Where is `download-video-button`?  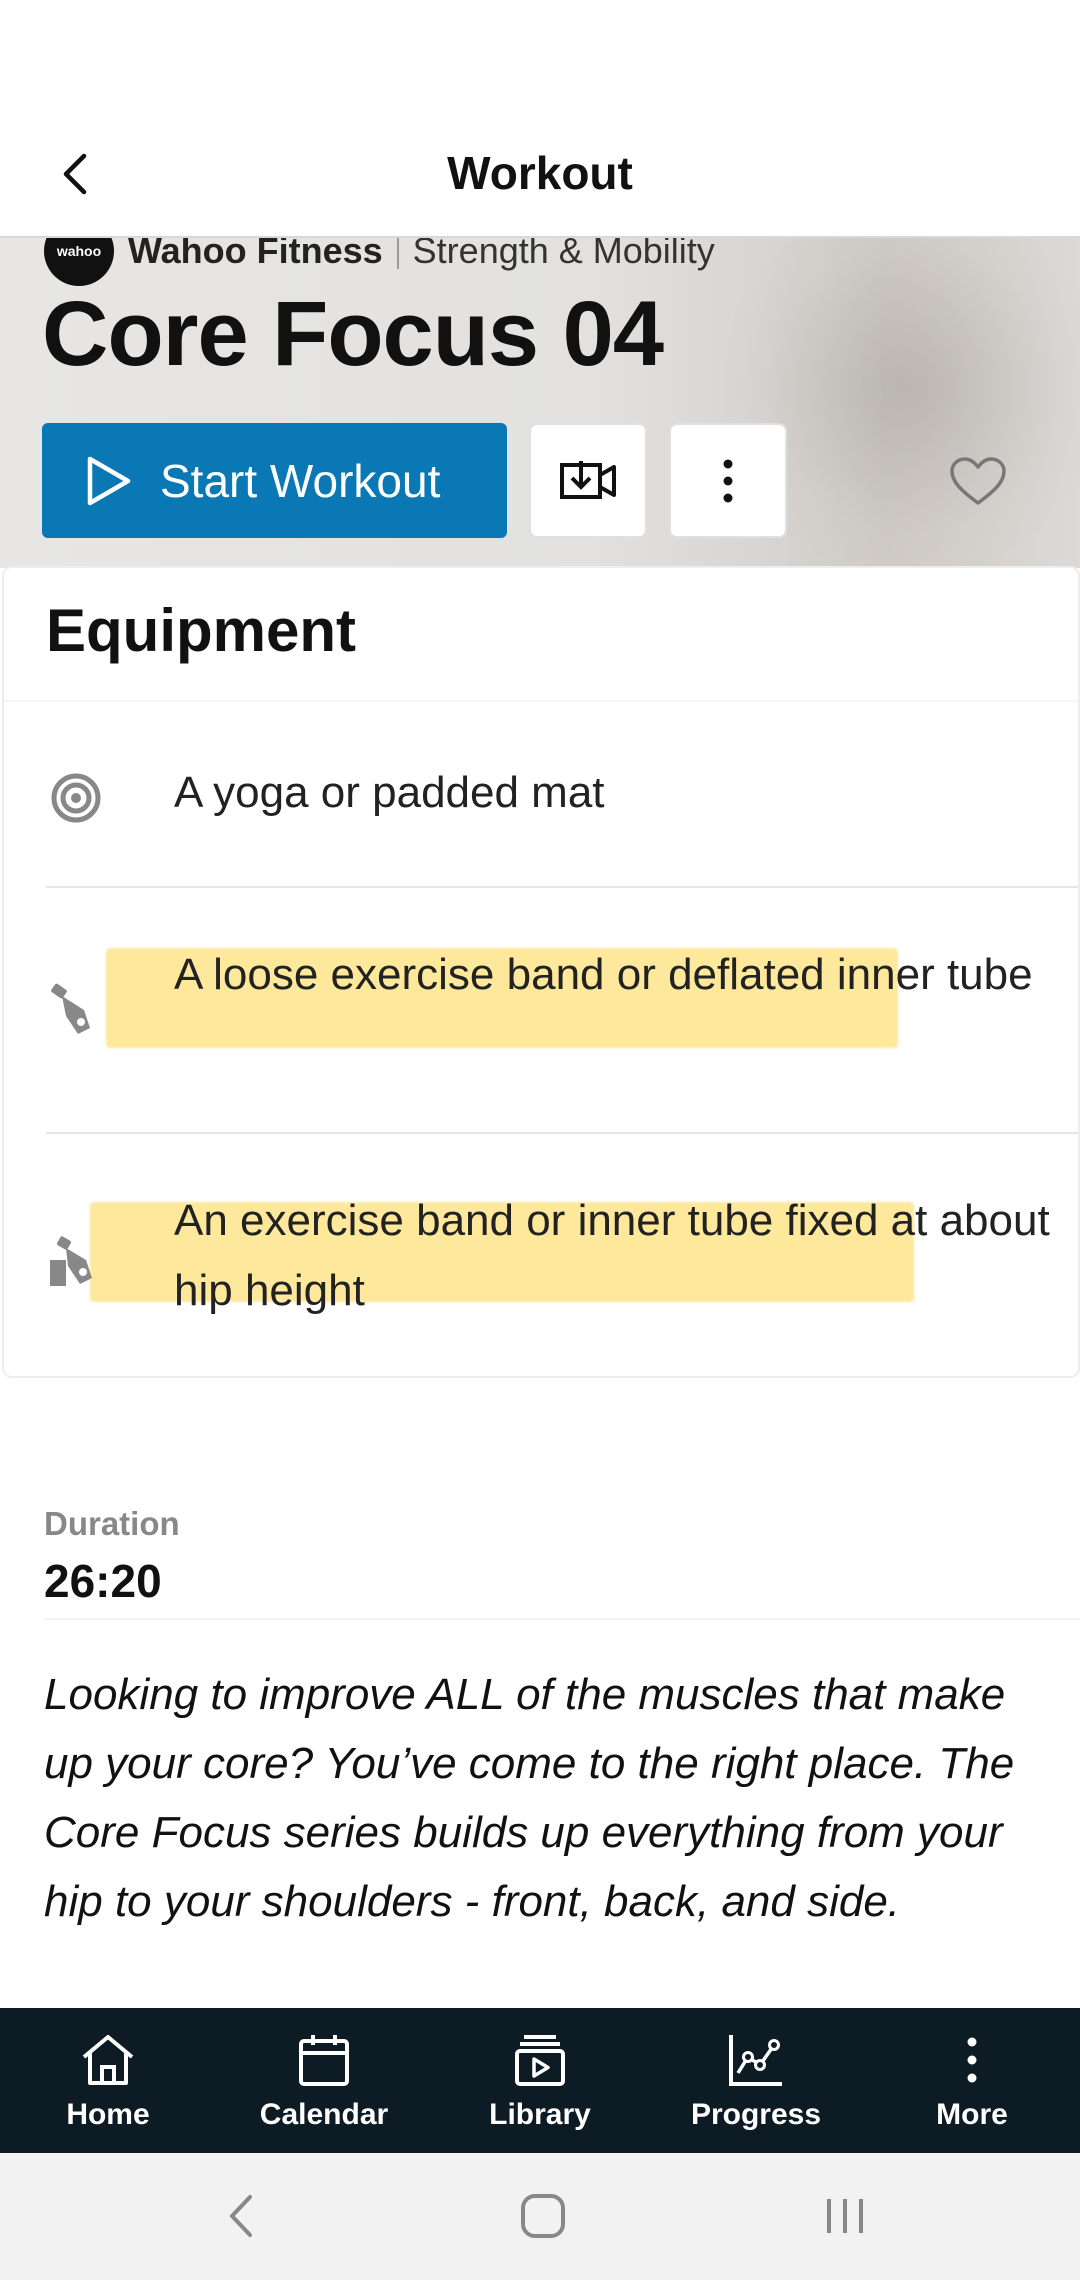
download-video-button is located at coordinates (588, 480).